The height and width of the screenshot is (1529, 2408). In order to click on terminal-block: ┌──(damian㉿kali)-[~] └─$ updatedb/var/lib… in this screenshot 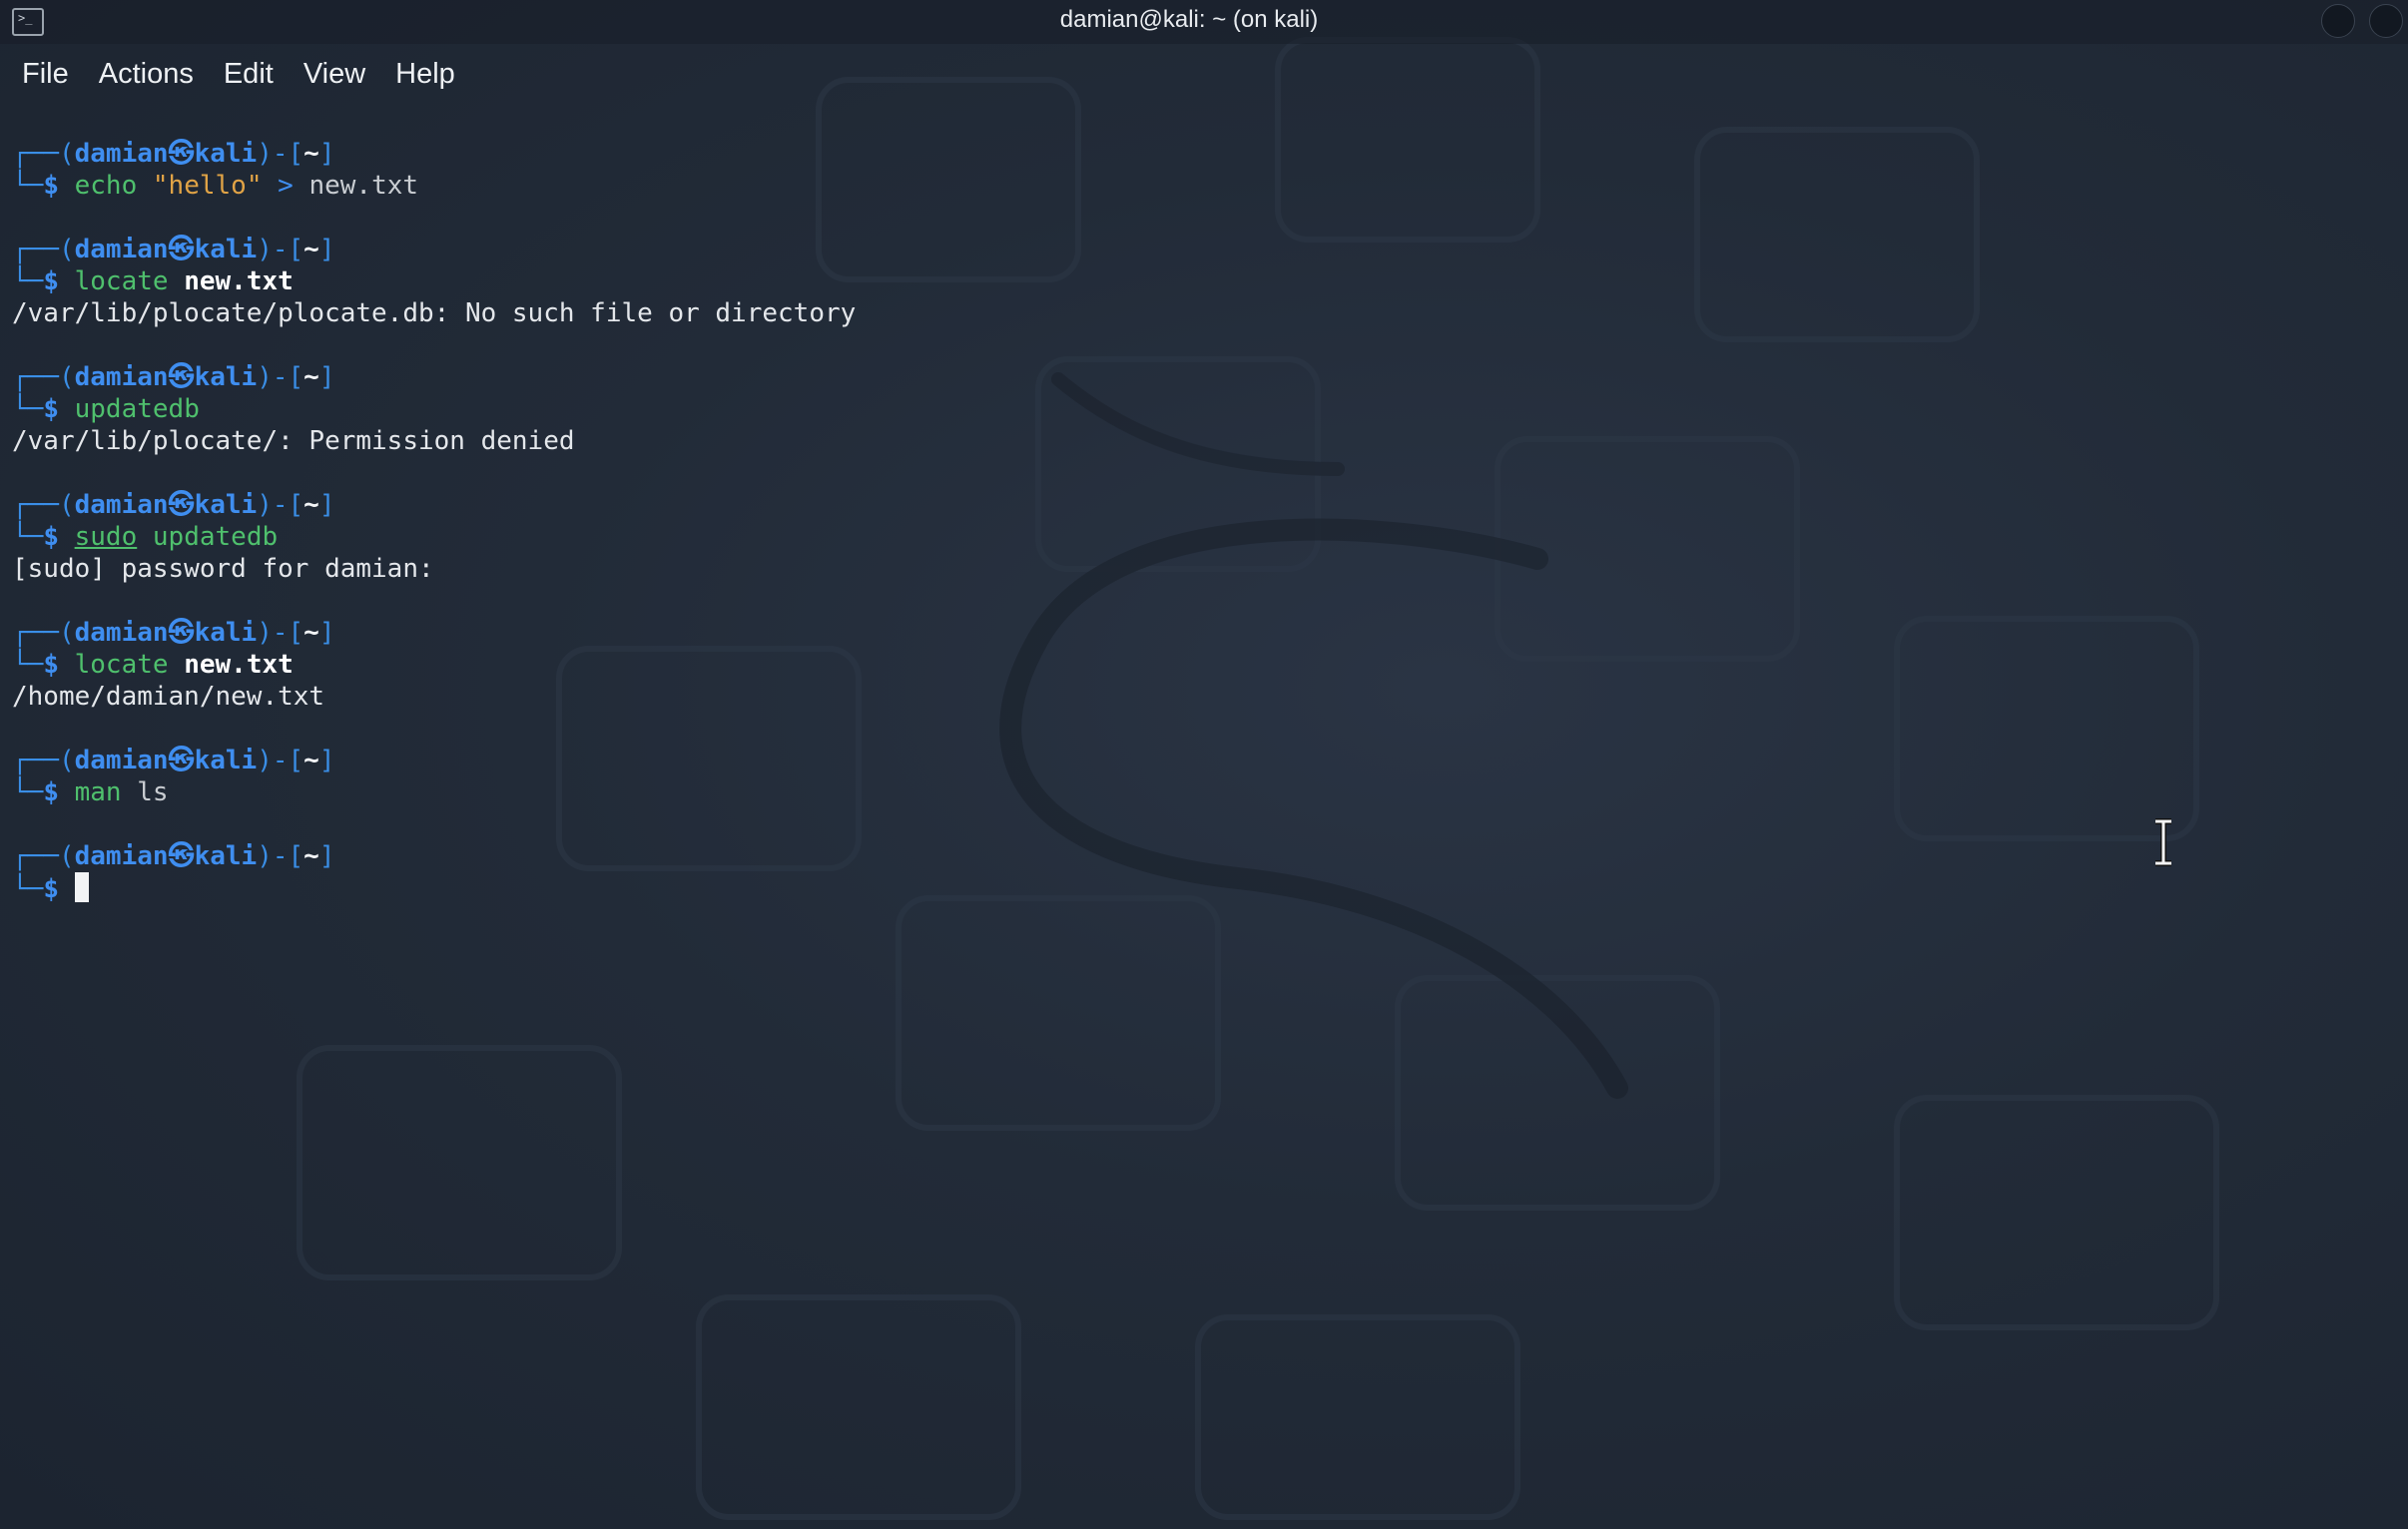, I will do `click(1200, 409)`.